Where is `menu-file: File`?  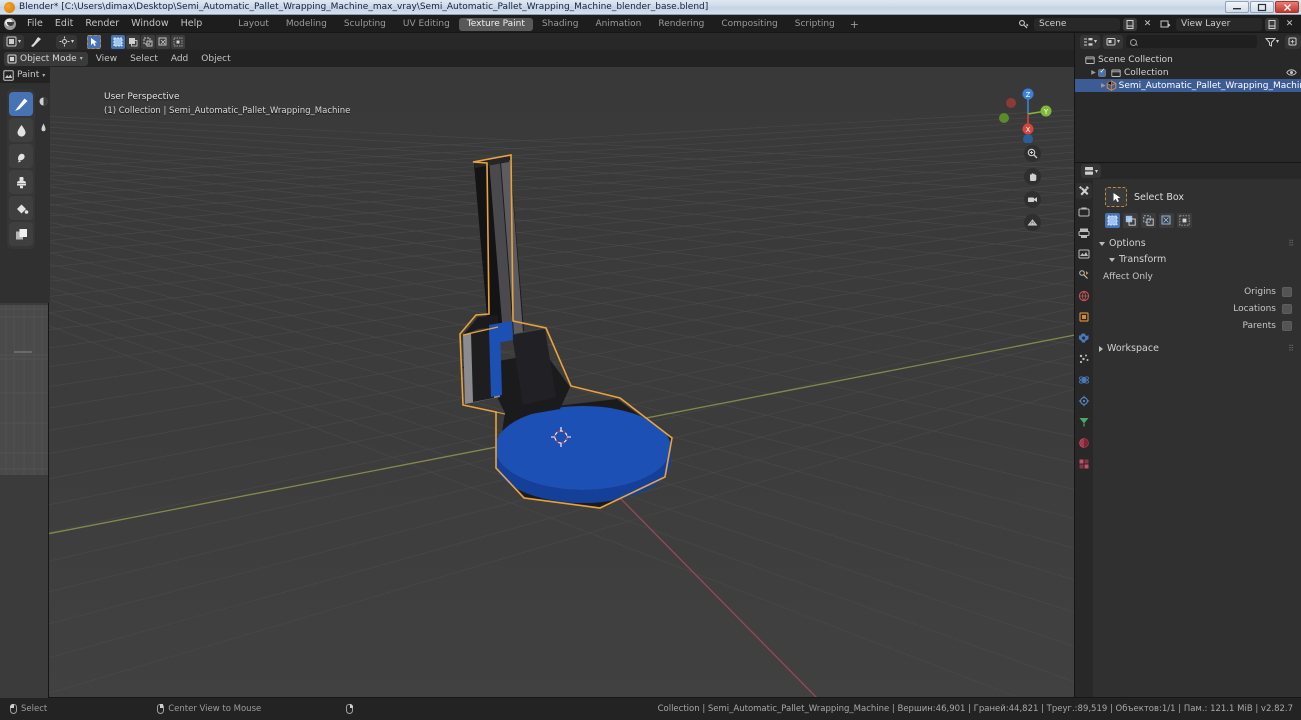 menu-file: File is located at coordinates (35, 24).